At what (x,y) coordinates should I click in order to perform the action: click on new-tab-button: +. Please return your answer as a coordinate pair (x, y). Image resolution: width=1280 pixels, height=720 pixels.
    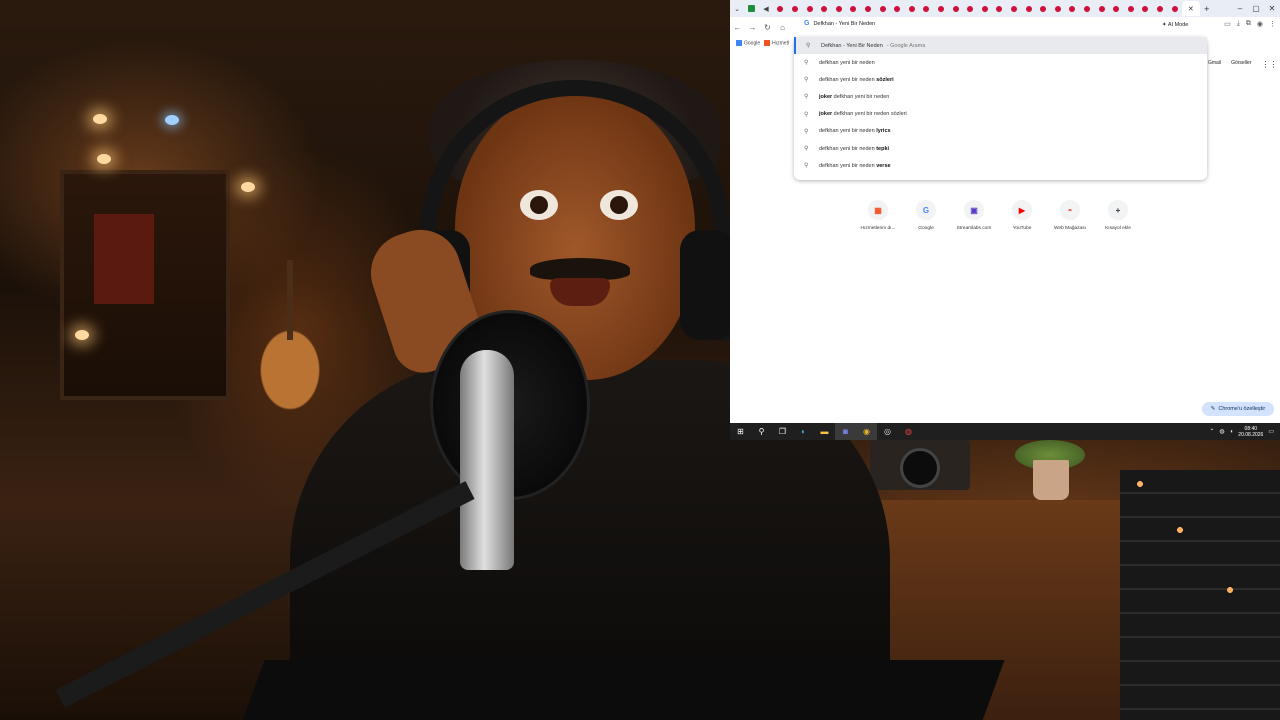
    Looking at the image, I should click on (1207, 9).